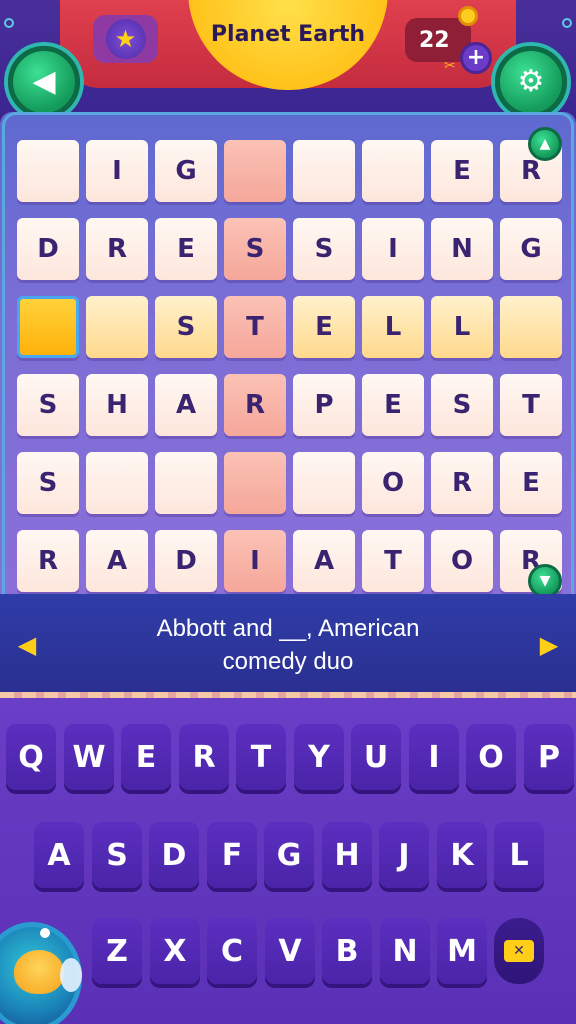 This screenshot has width=576, height=1024. What do you see at coordinates (117, 855) in the screenshot?
I see `key-s: S` at bounding box center [117, 855].